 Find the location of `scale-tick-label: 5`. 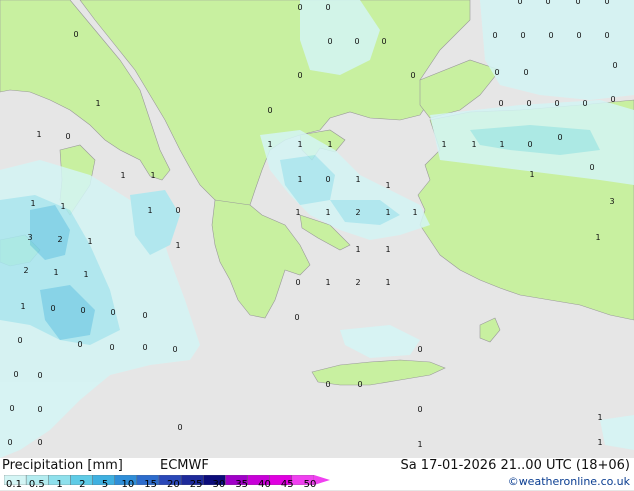

scale-tick-label: 5 is located at coordinates (105, 484).